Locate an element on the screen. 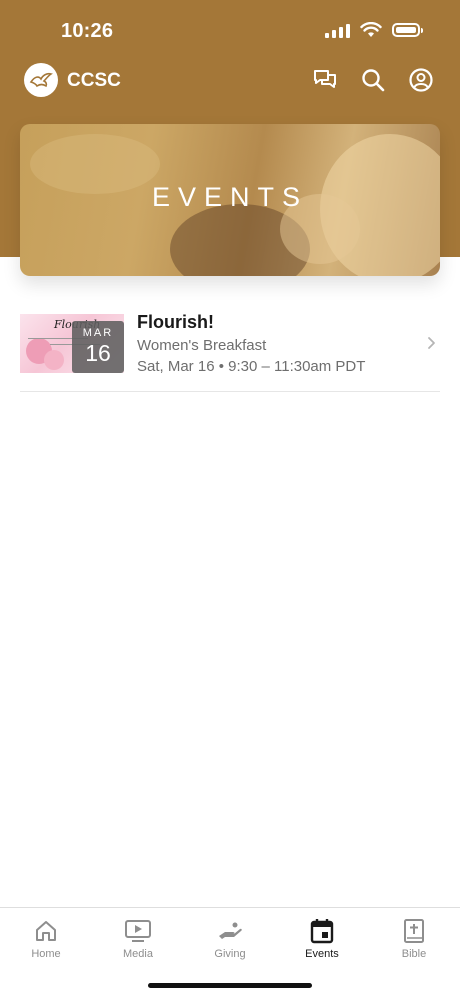 The width and height of the screenshot is (460, 998). event-date-badge: MAR 16 is located at coordinates (98, 347).